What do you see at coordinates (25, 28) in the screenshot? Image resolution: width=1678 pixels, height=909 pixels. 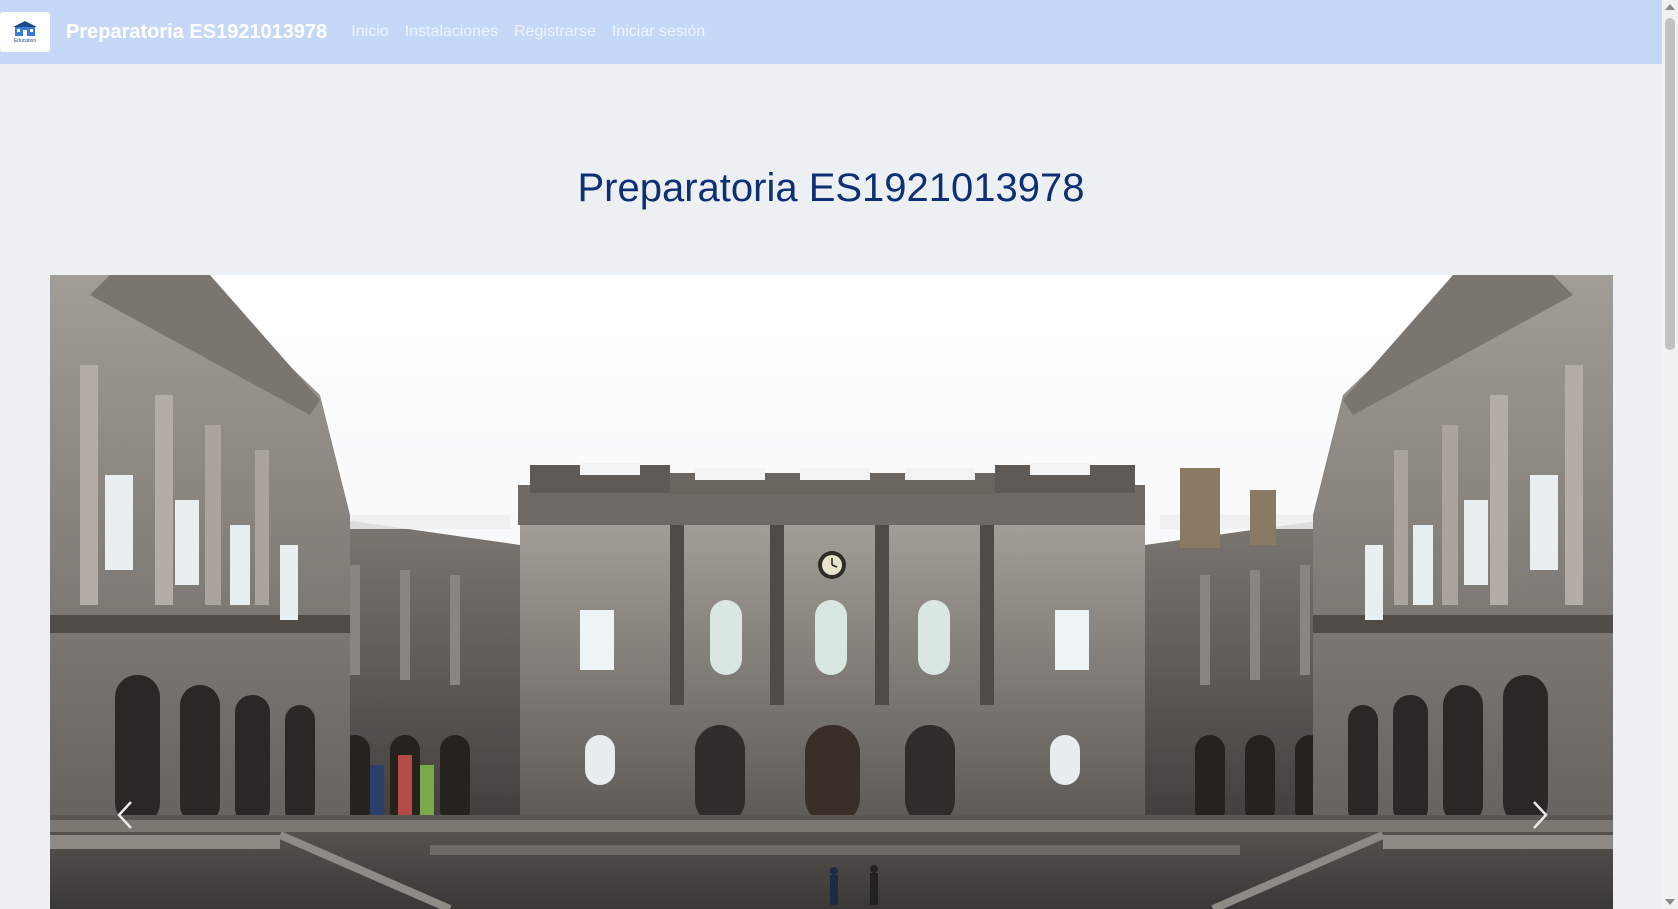 I see `school-building-icon` at bounding box center [25, 28].